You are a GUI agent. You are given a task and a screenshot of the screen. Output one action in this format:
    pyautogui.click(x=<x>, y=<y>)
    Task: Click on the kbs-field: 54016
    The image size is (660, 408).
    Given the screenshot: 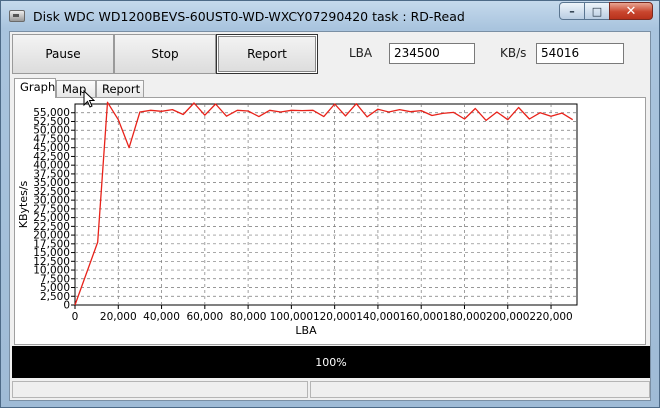 What is the action you would take?
    pyautogui.click(x=580, y=53)
    